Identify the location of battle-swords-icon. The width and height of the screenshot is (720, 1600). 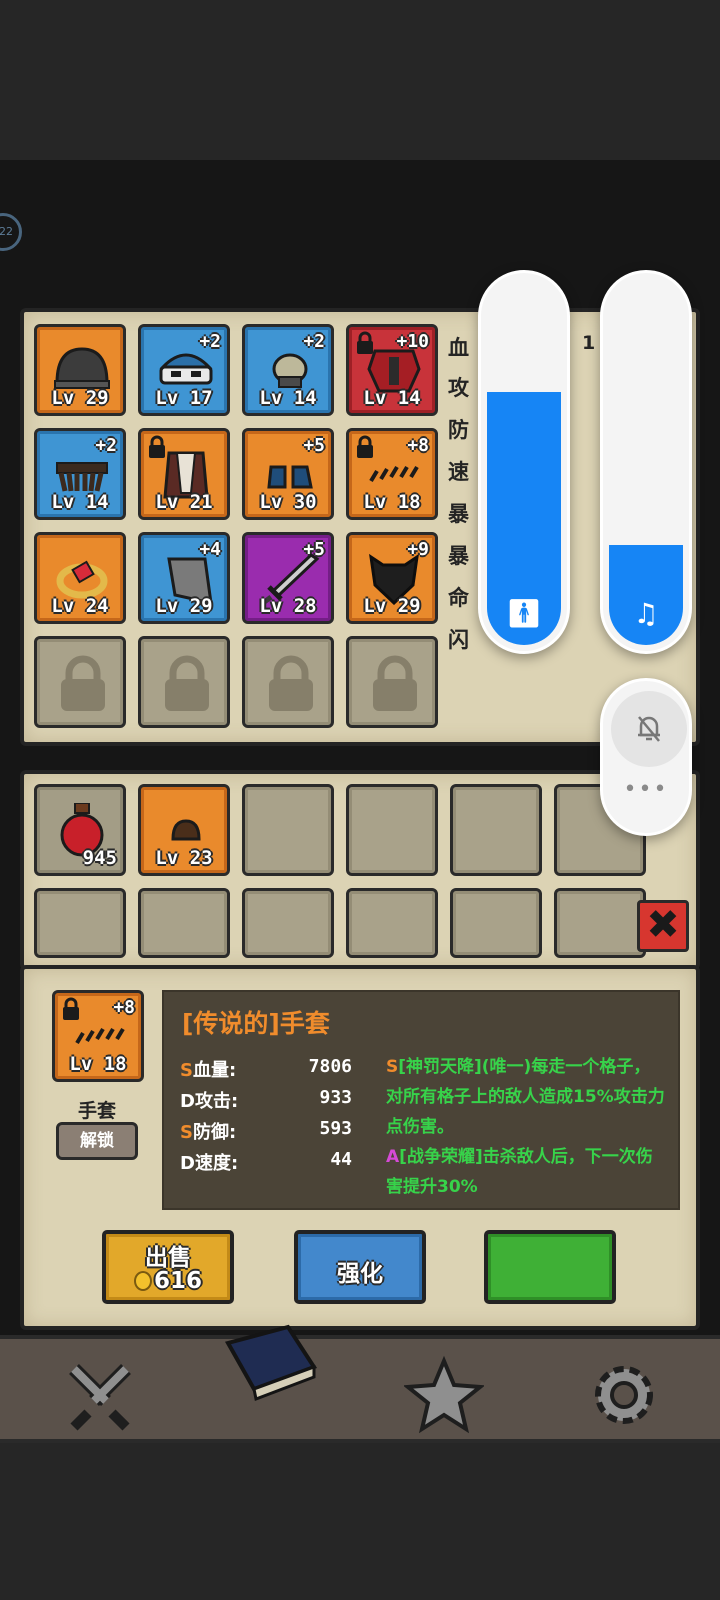
(100, 1395).